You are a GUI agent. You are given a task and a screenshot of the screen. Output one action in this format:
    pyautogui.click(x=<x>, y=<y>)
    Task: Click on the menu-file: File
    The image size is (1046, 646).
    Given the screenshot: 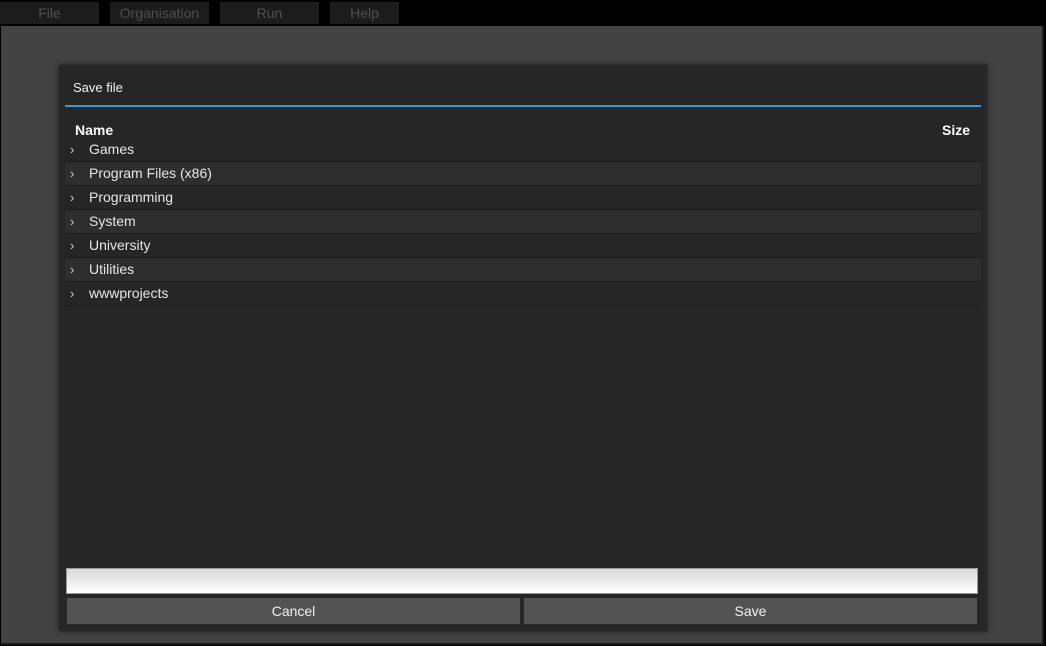 What is the action you would take?
    pyautogui.click(x=49, y=13)
    